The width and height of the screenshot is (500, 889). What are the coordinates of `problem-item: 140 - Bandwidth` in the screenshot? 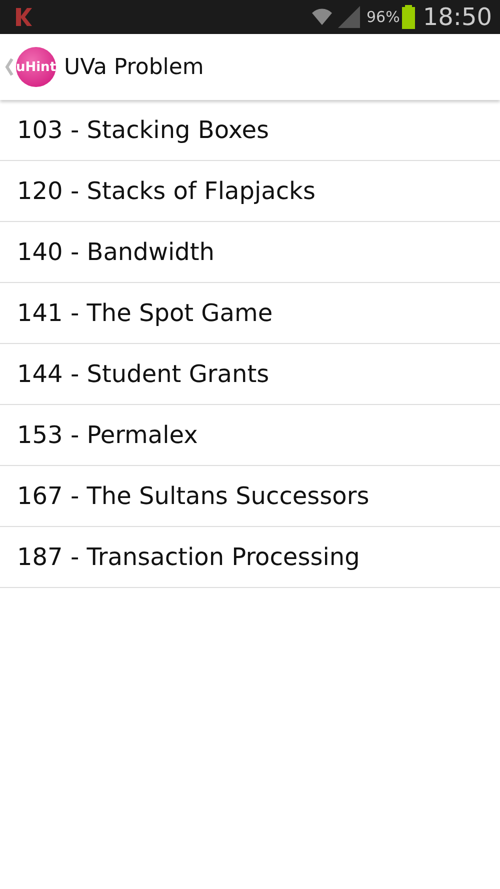 It's located at (250, 252).